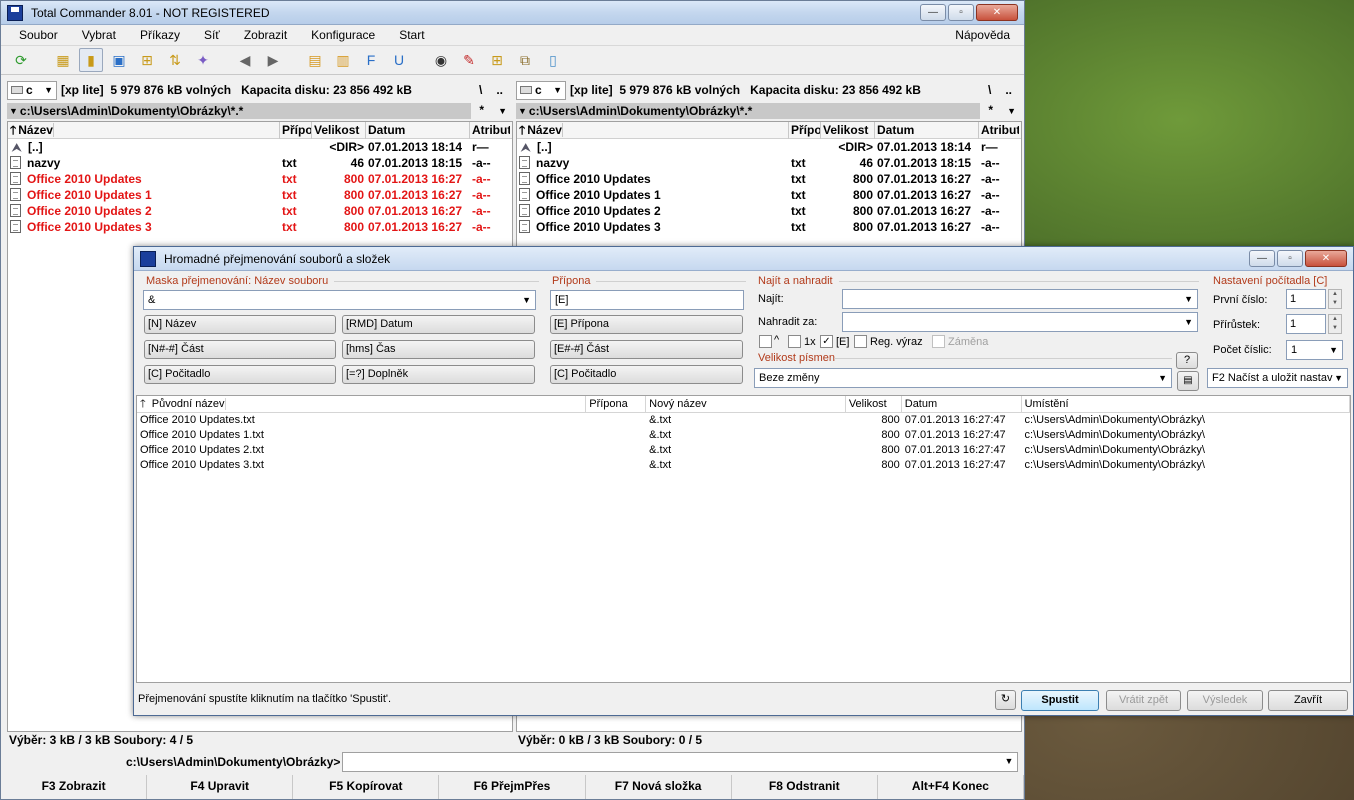  What do you see at coordinates (826, 341) in the screenshot?
I see `extension-checkbox: ✓` at bounding box center [826, 341].